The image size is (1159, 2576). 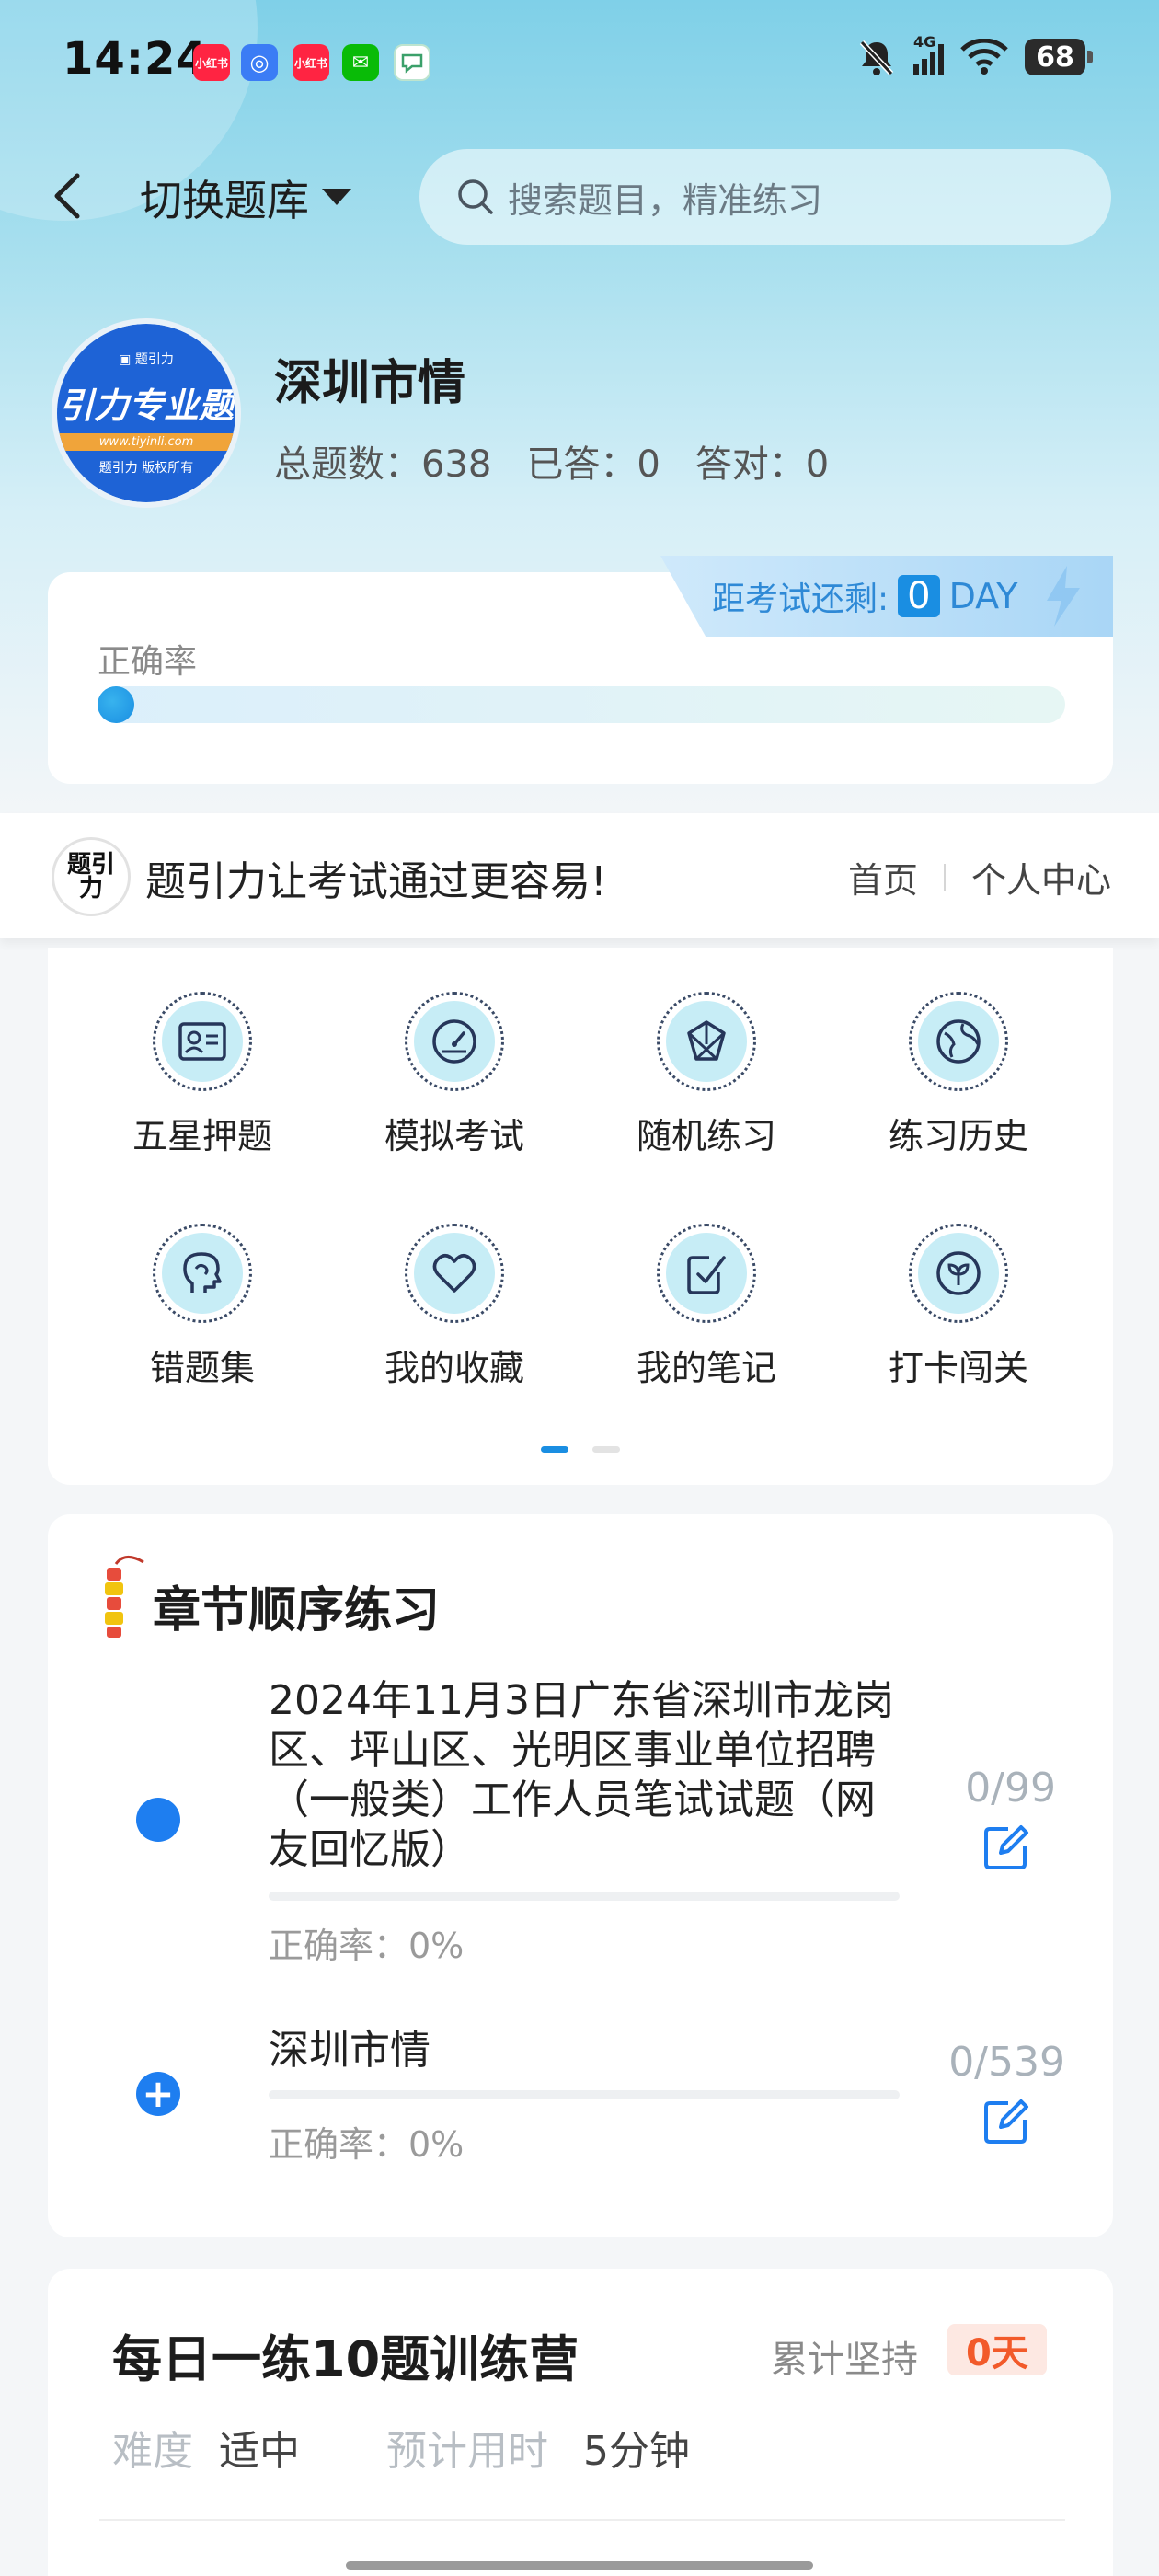 I want to click on bank-avatar: ▣ 题引力 引力专业题 www.tiyinli.com 题引力 版权所有, so click(x=146, y=413).